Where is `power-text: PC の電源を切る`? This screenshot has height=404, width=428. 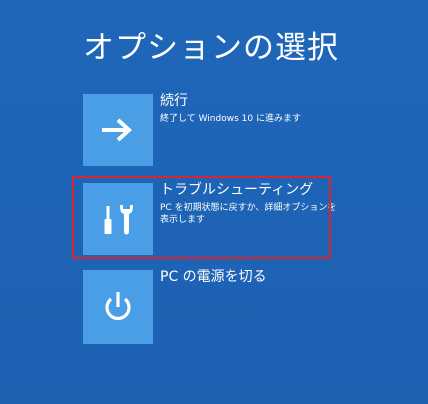 power-text: PC の電源を切る is located at coordinates (250, 277).